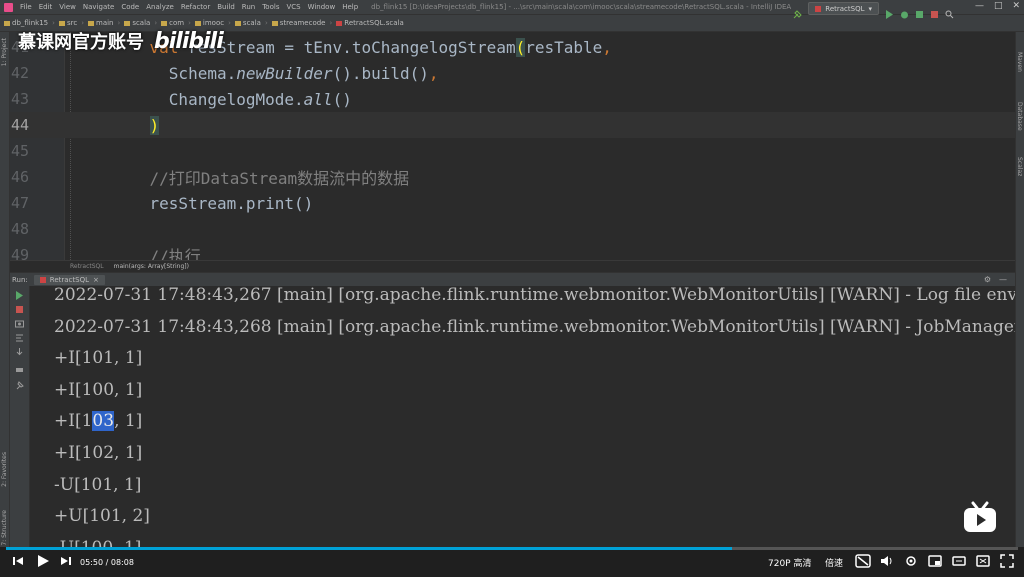  Describe the element at coordinates (18, 561) in the screenshot. I see `previous-icon` at that location.